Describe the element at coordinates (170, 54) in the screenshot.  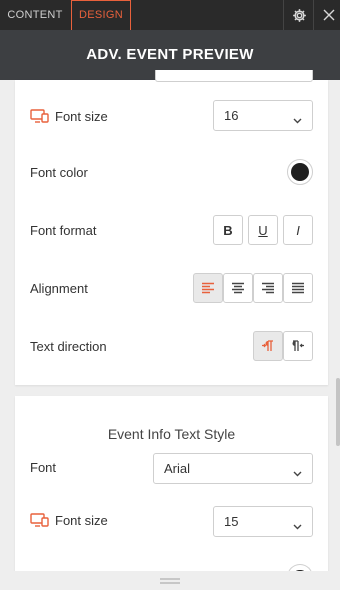
I see `panel-title: ADV. EVENT PREVIEW` at that location.